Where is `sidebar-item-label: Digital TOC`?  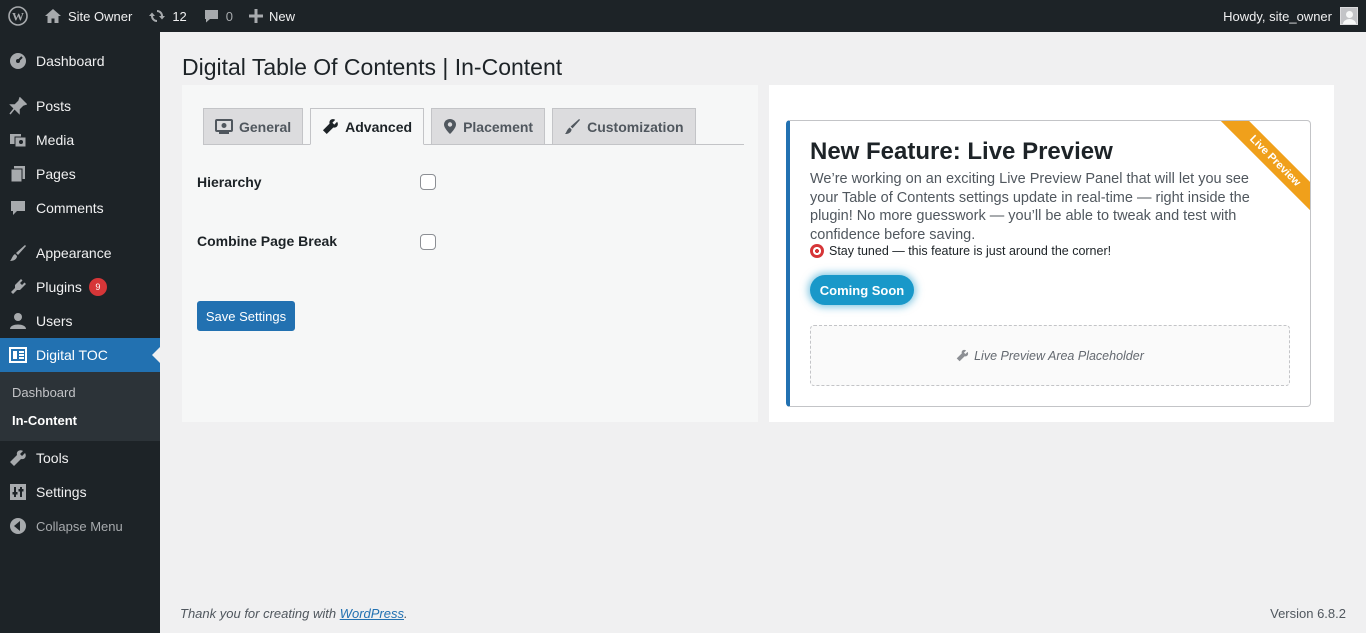
sidebar-item-label: Digital TOC is located at coordinates (72, 355).